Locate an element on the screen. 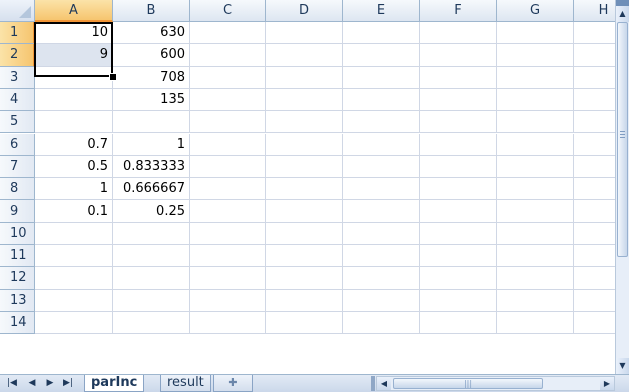  select-all-corner is located at coordinates (17, 11).